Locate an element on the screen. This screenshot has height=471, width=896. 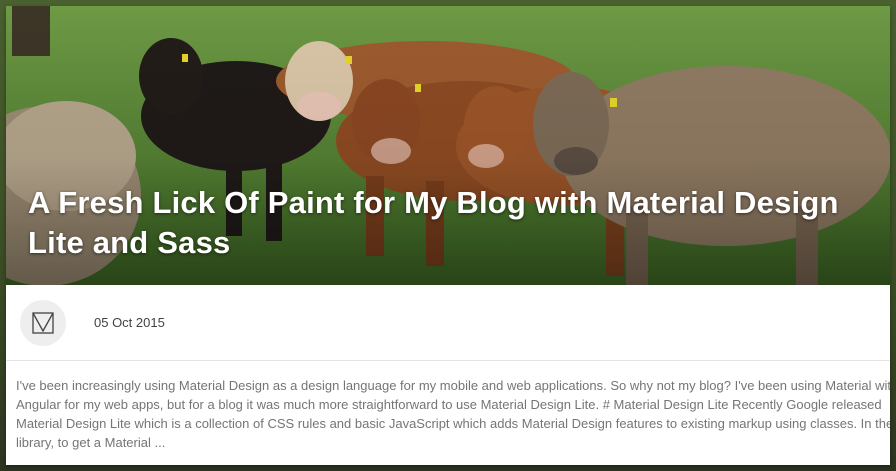
material-logo-icon is located at coordinates (43, 322).